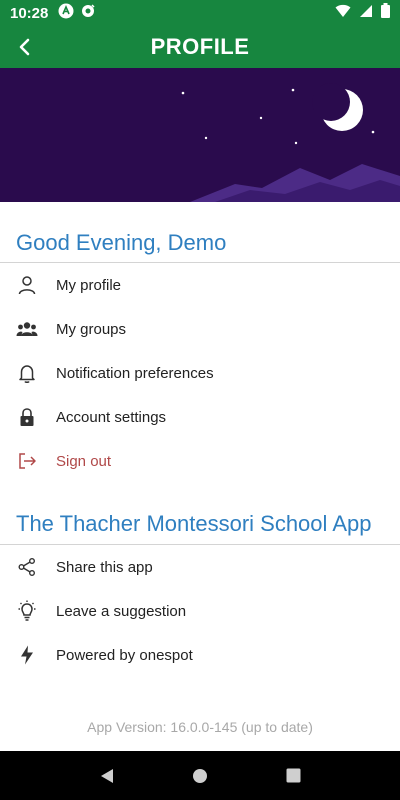  Describe the element at coordinates (27, 417) in the screenshot. I see `lock-icon` at that location.